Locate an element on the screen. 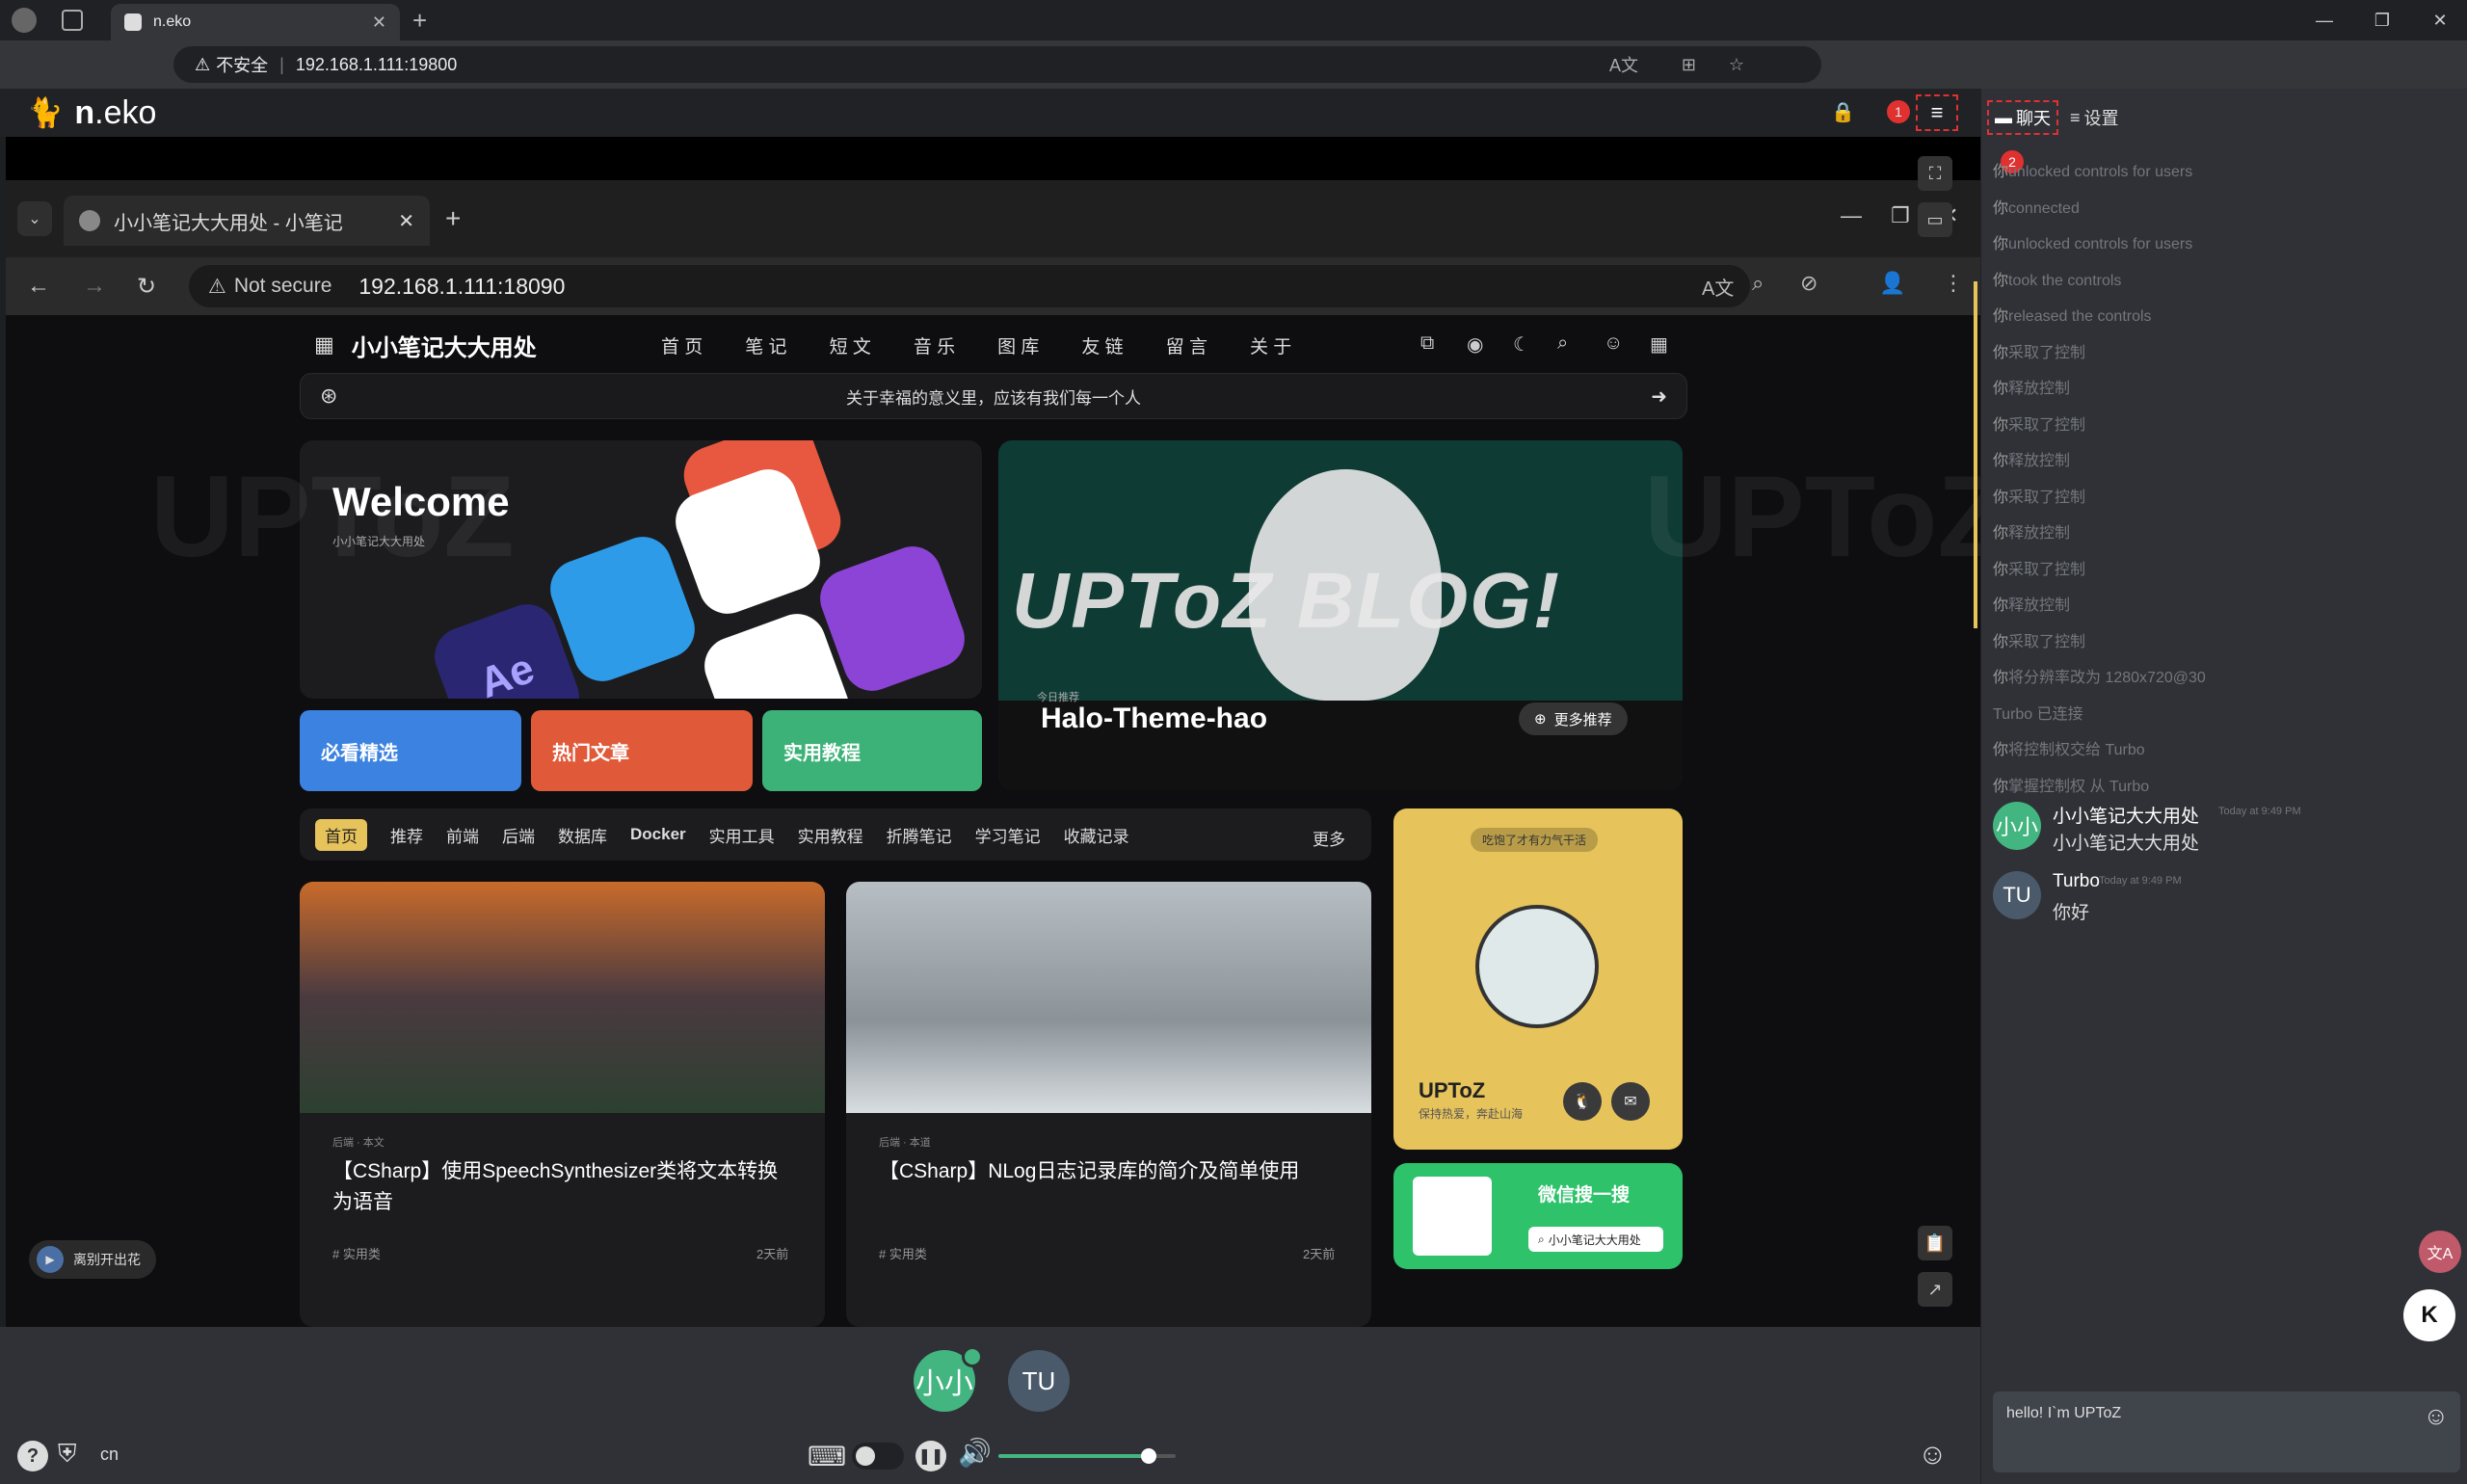  category-item: Docker is located at coordinates (658, 834).